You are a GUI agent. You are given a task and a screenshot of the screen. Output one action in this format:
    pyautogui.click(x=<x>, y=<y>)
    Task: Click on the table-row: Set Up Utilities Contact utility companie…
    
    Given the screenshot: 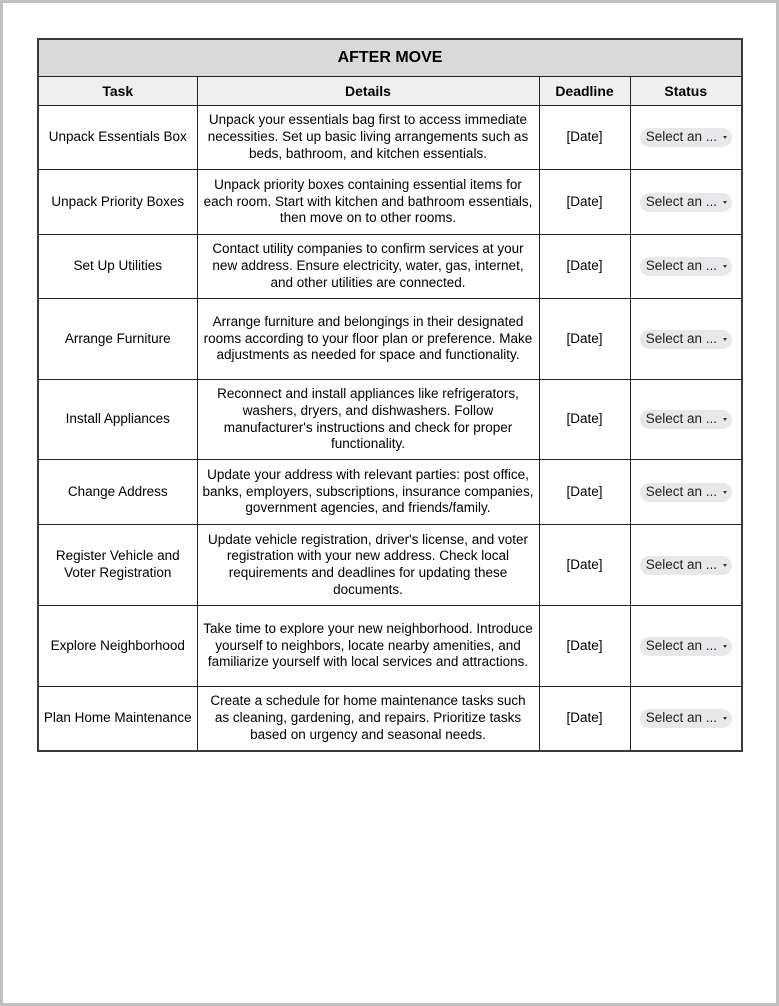 What is the action you would take?
    pyautogui.click(x=390, y=266)
    